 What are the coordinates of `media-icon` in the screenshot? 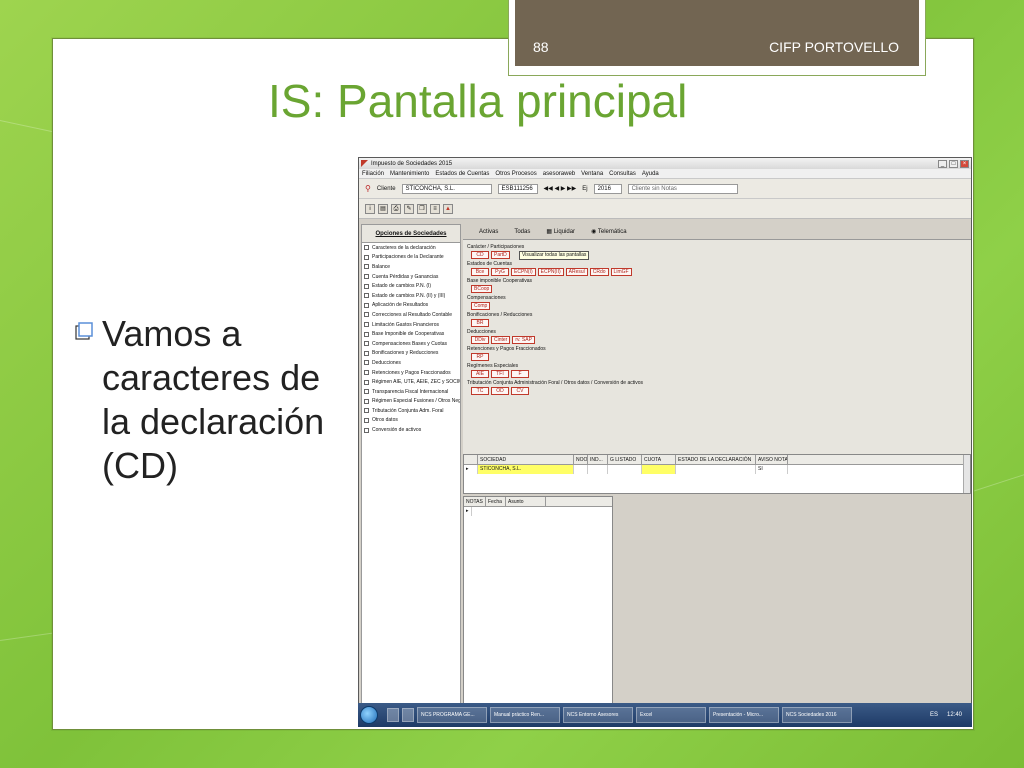 It's located at (408, 715).